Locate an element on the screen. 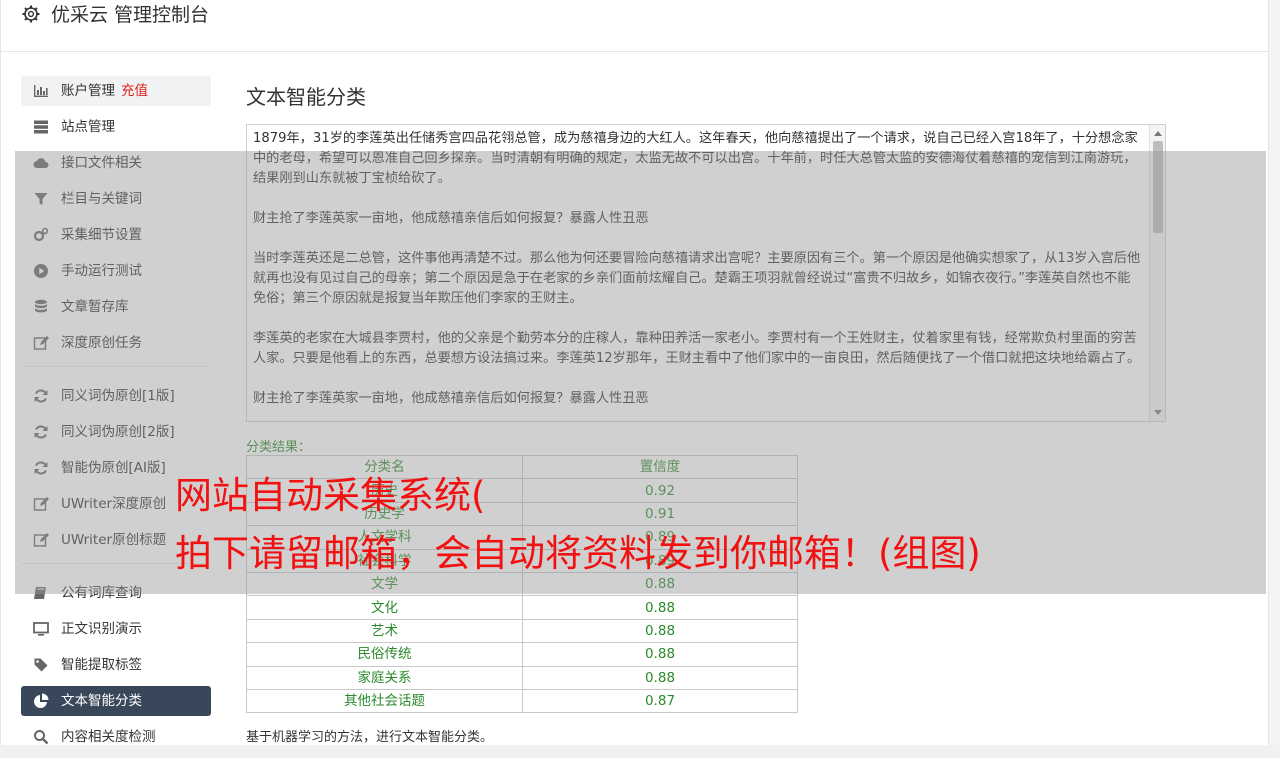  sidebar-item-relevance-check: 内容相关度检测 is located at coordinates (116, 737).